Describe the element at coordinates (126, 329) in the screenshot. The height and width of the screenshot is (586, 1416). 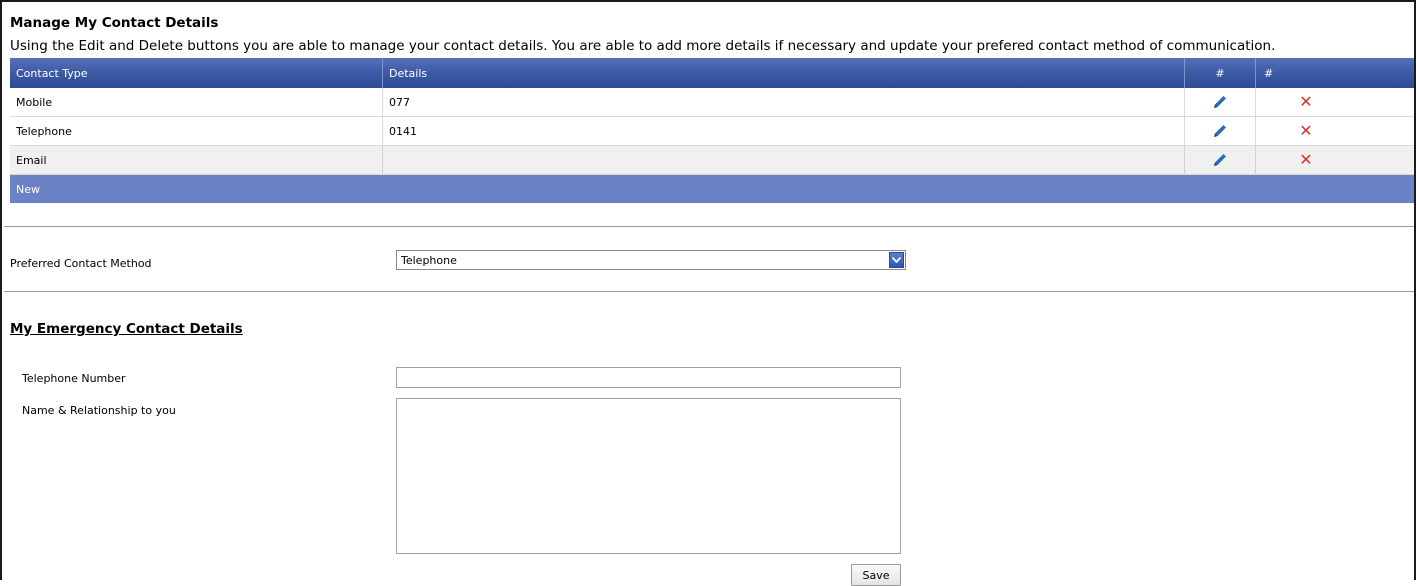
I see `emergency-section-title: My Emergency Contact Details` at that location.